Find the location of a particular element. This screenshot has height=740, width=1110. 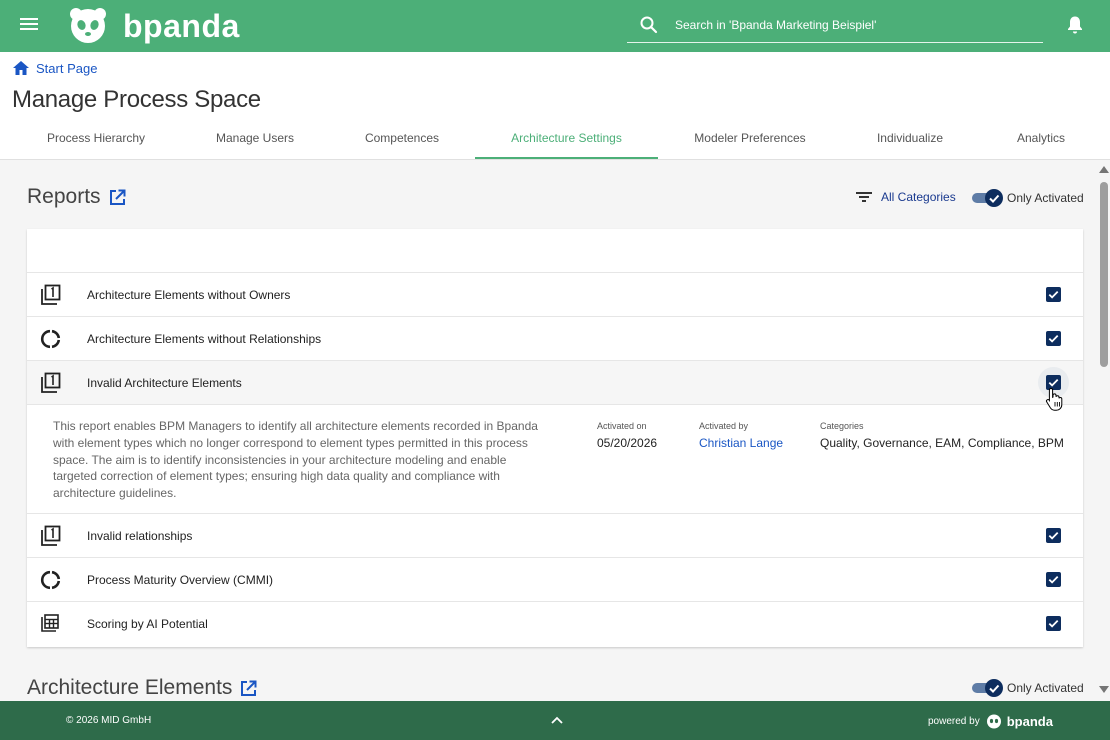

chevron-up-icon is located at coordinates (557, 720).